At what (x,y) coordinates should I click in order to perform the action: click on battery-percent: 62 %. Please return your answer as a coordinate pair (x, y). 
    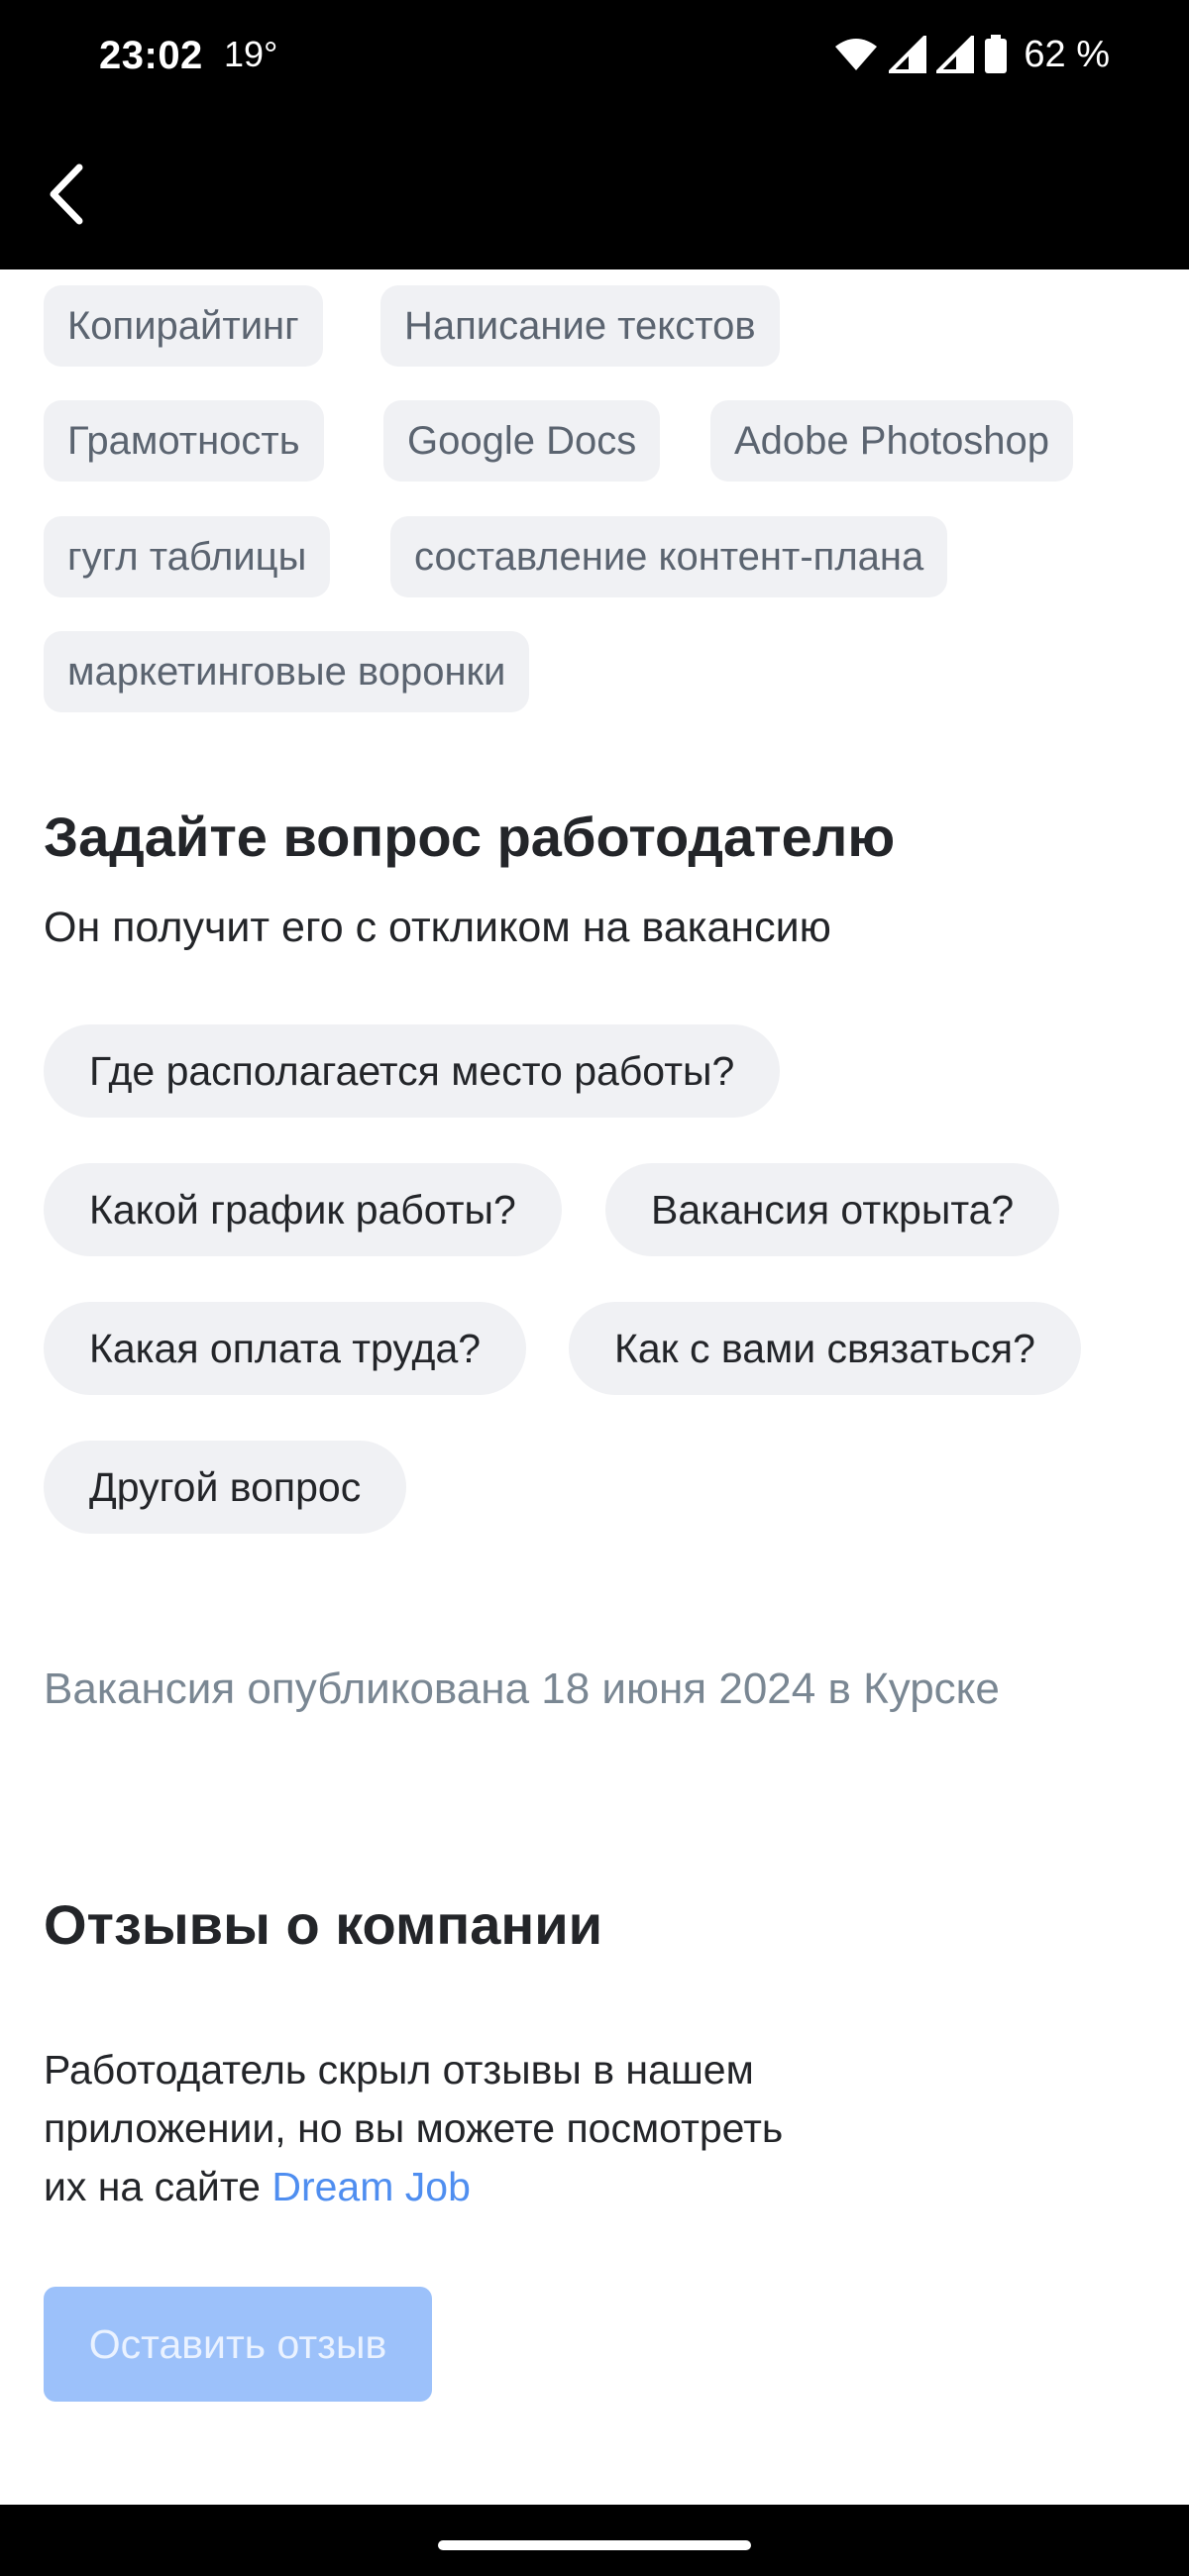
    Looking at the image, I should click on (1067, 54).